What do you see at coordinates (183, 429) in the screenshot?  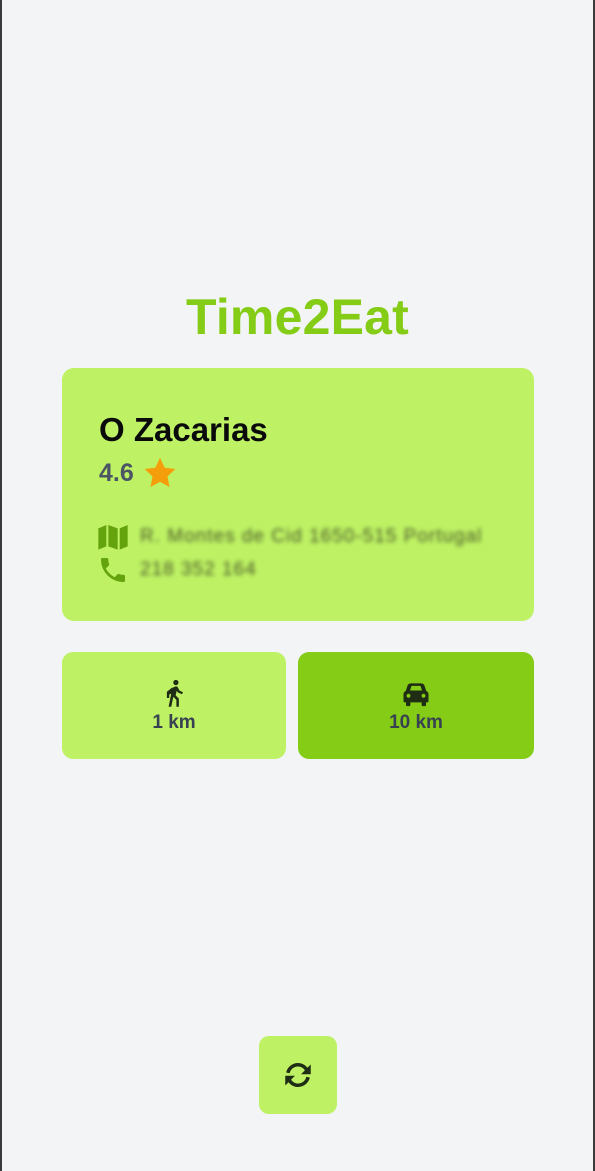 I see `restaurant-name: O Zacarias` at bounding box center [183, 429].